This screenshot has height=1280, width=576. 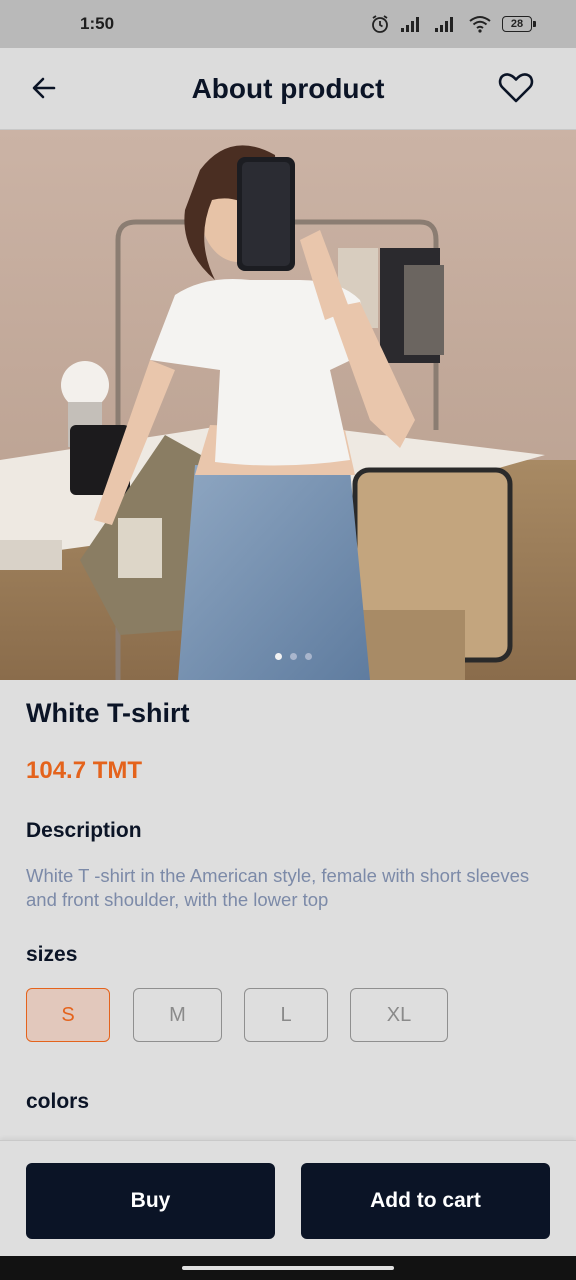 I want to click on page-title: About product, so click(x=288, y=88).